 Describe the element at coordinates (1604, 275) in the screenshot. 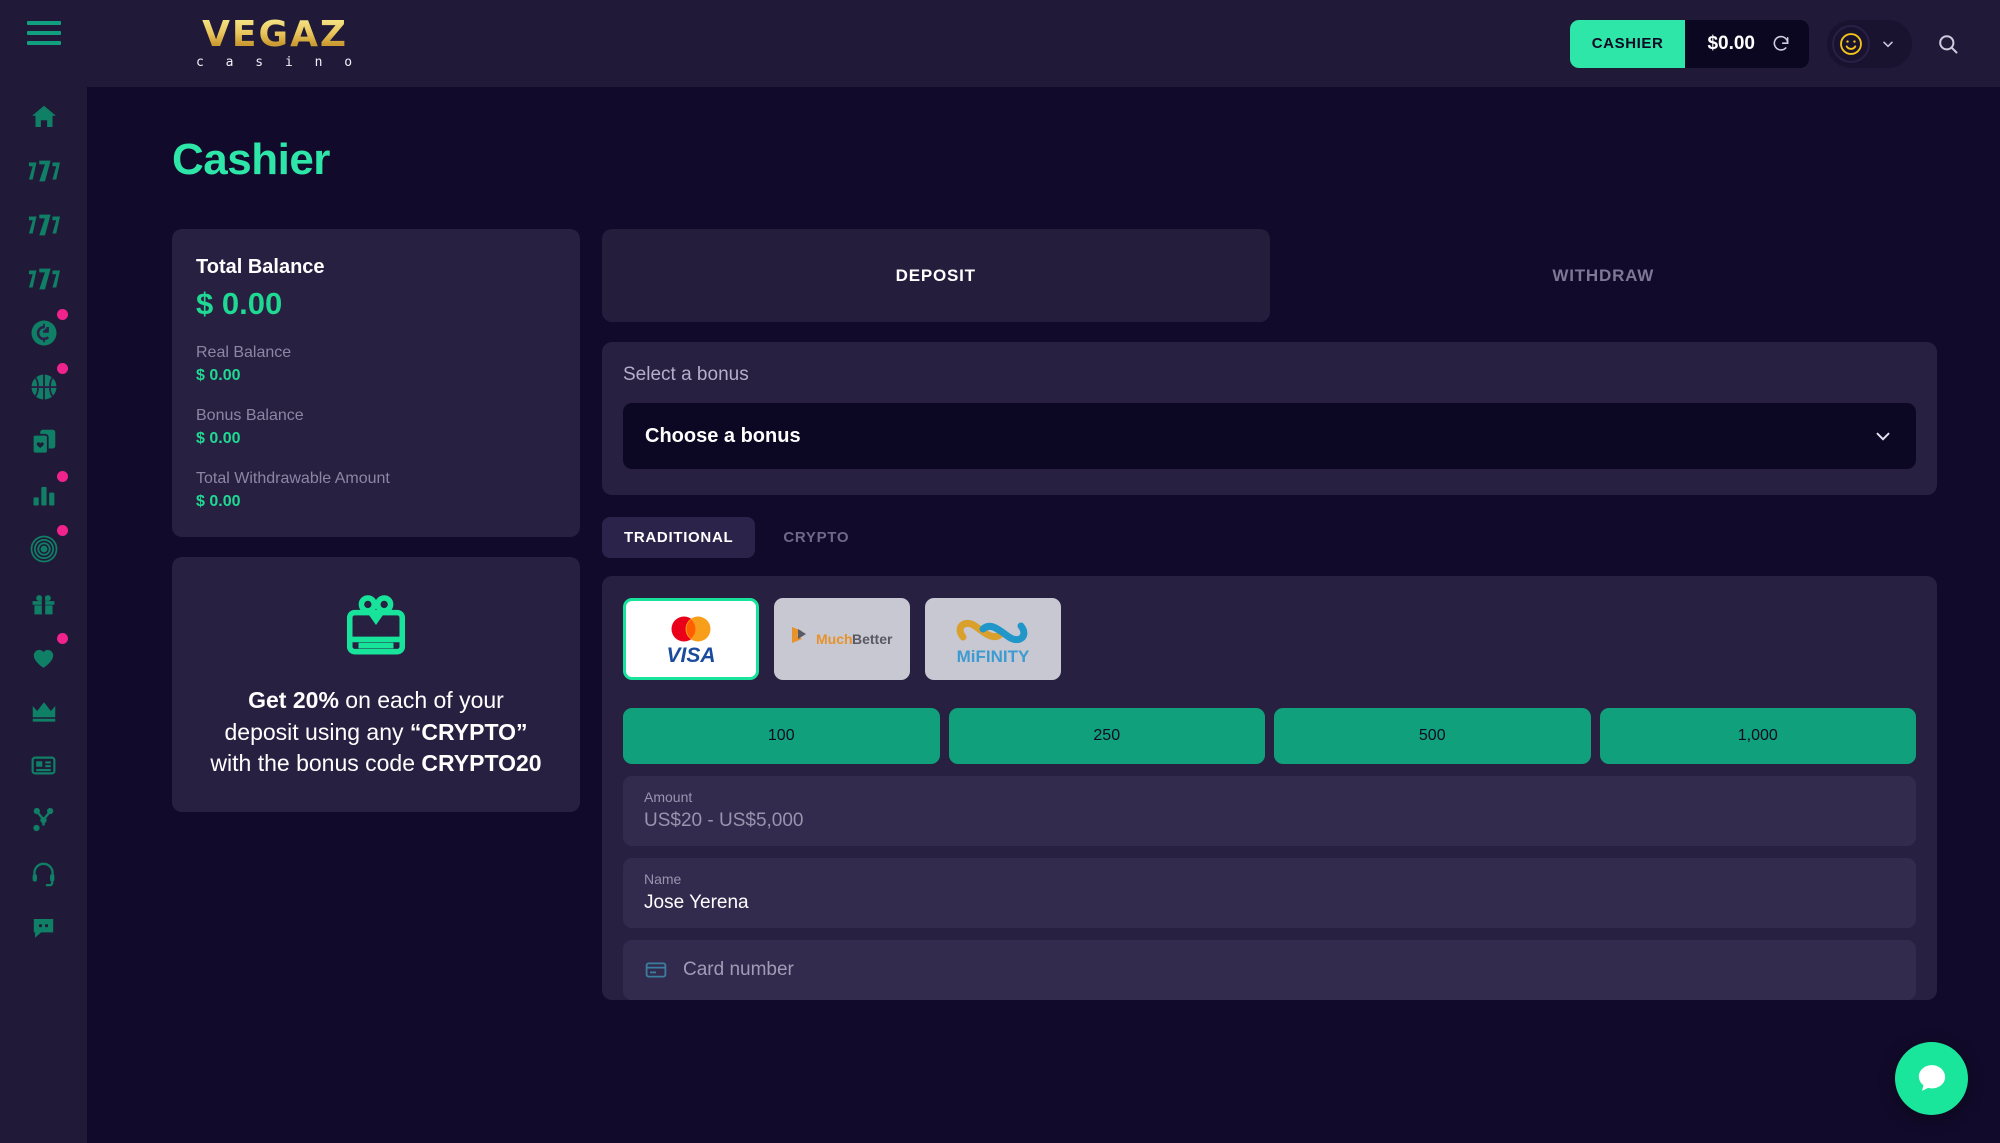

I see `tab-withdraw: WITHDRAW` at that location.